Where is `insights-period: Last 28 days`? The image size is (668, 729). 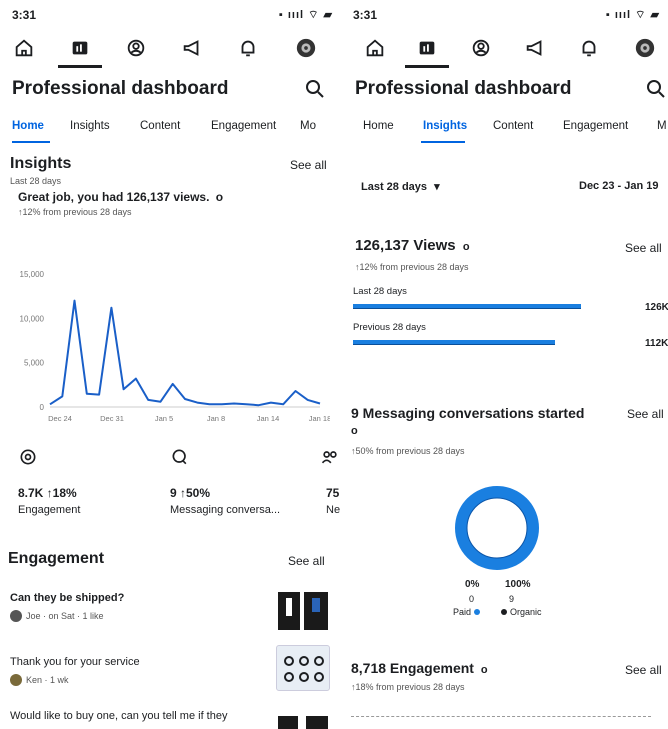
insights-period: Last 28 days is located at coordinates (36, 181).